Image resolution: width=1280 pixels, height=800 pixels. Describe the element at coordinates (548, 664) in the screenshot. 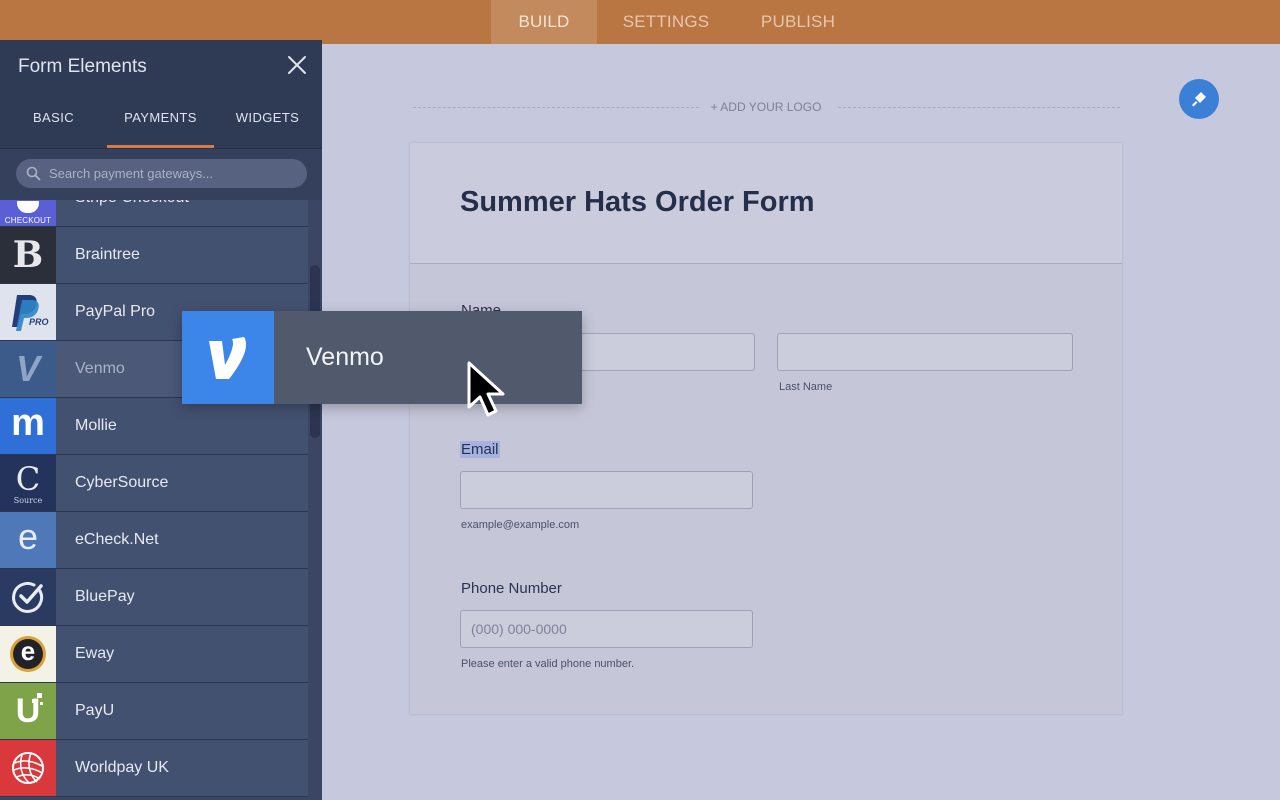

I see `phone-sublabel: Please enter a valid phone number.` at that location.